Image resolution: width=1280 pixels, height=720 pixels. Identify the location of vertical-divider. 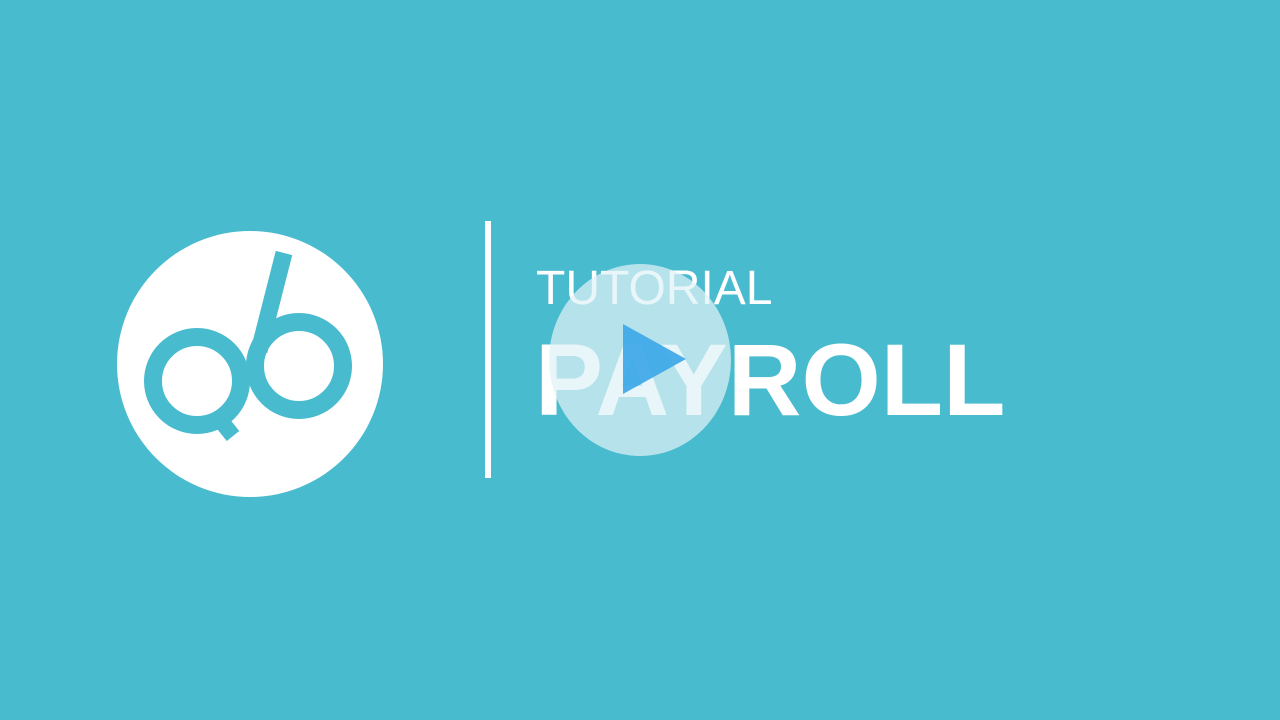
(488, 349).